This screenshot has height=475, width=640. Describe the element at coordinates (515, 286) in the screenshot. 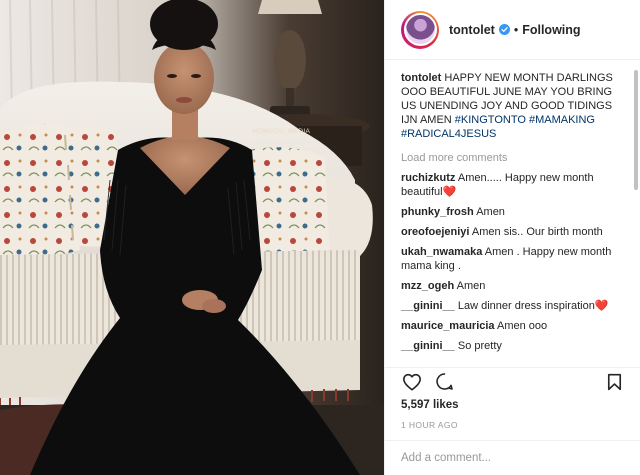

I see `comment: mzz_ogeh Amen` at that location.